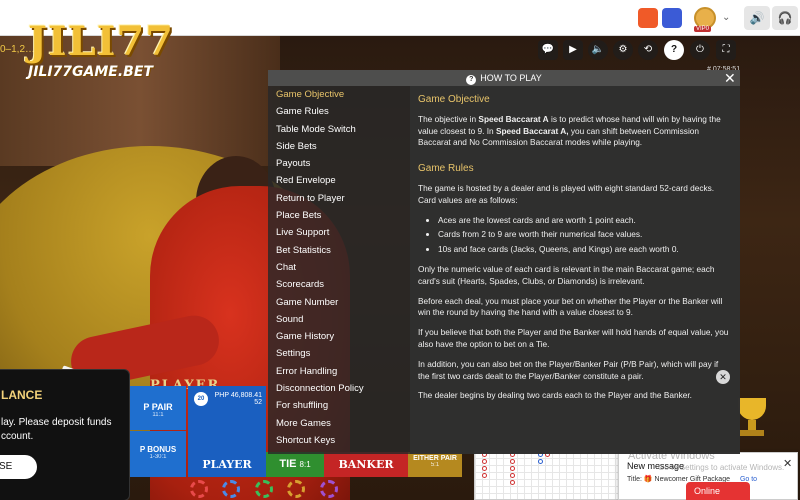  I want to click on balance-message: lay. Please deposit funds ccount., so click(56, 429).